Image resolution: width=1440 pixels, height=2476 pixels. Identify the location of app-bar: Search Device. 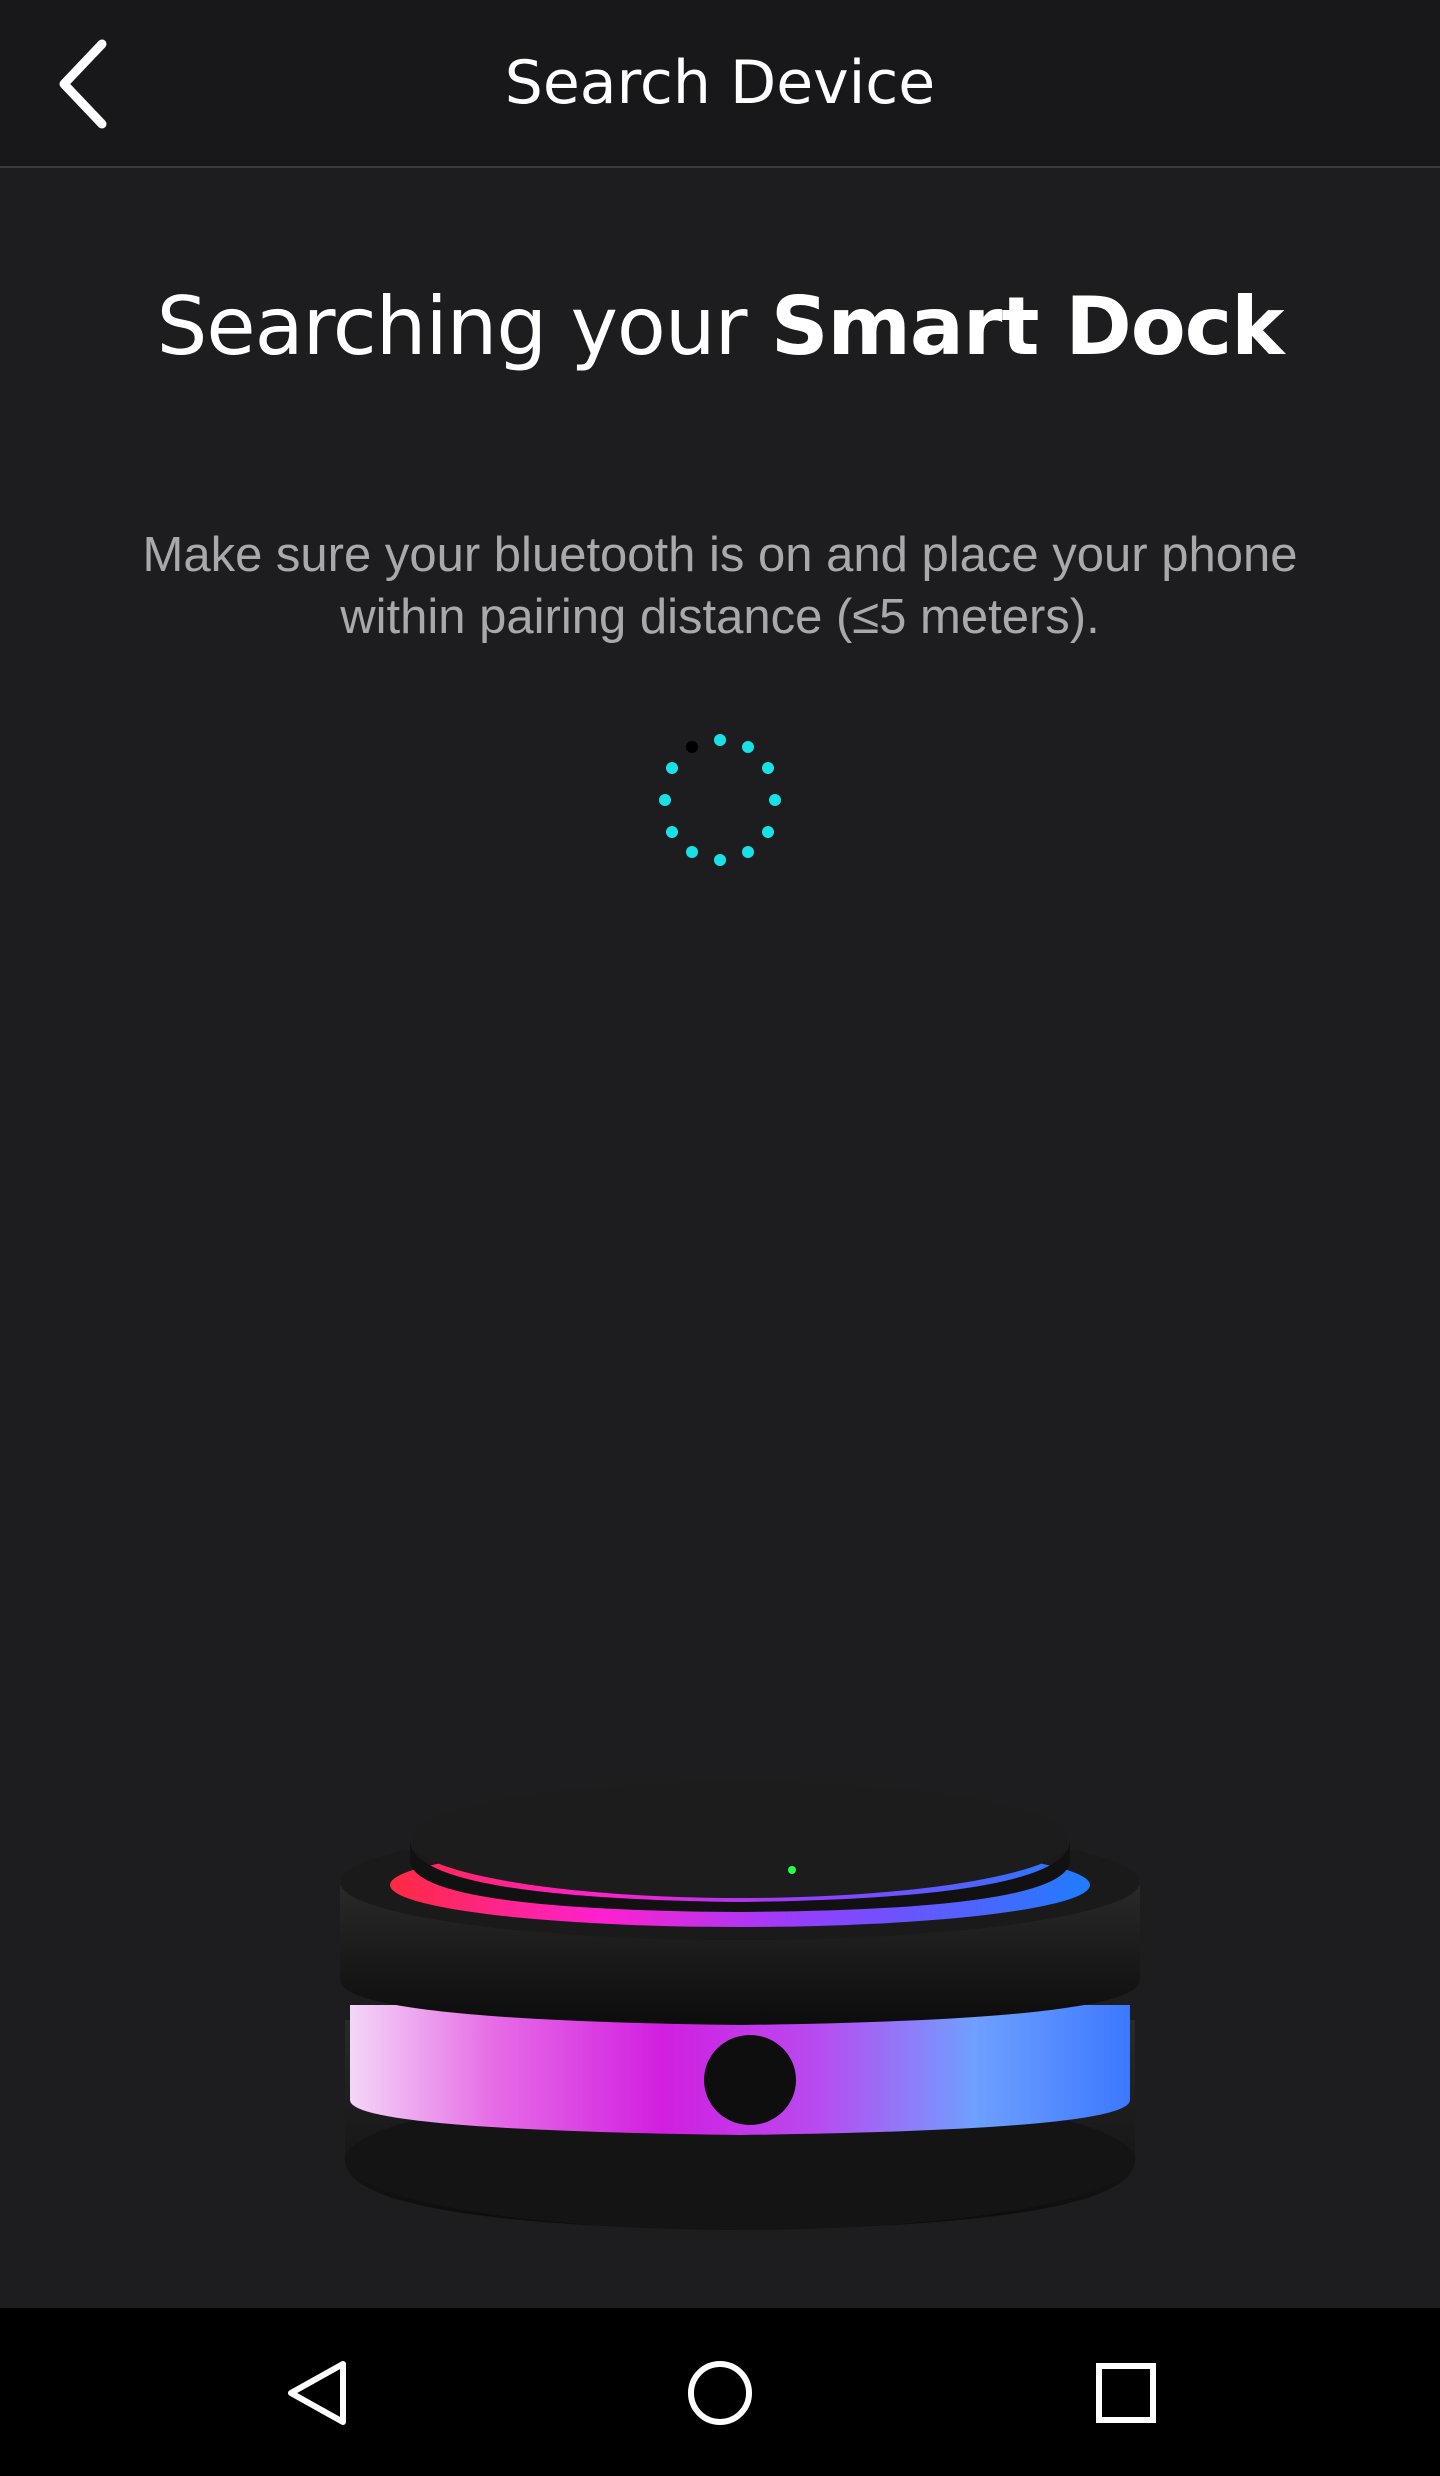
(720, 84).